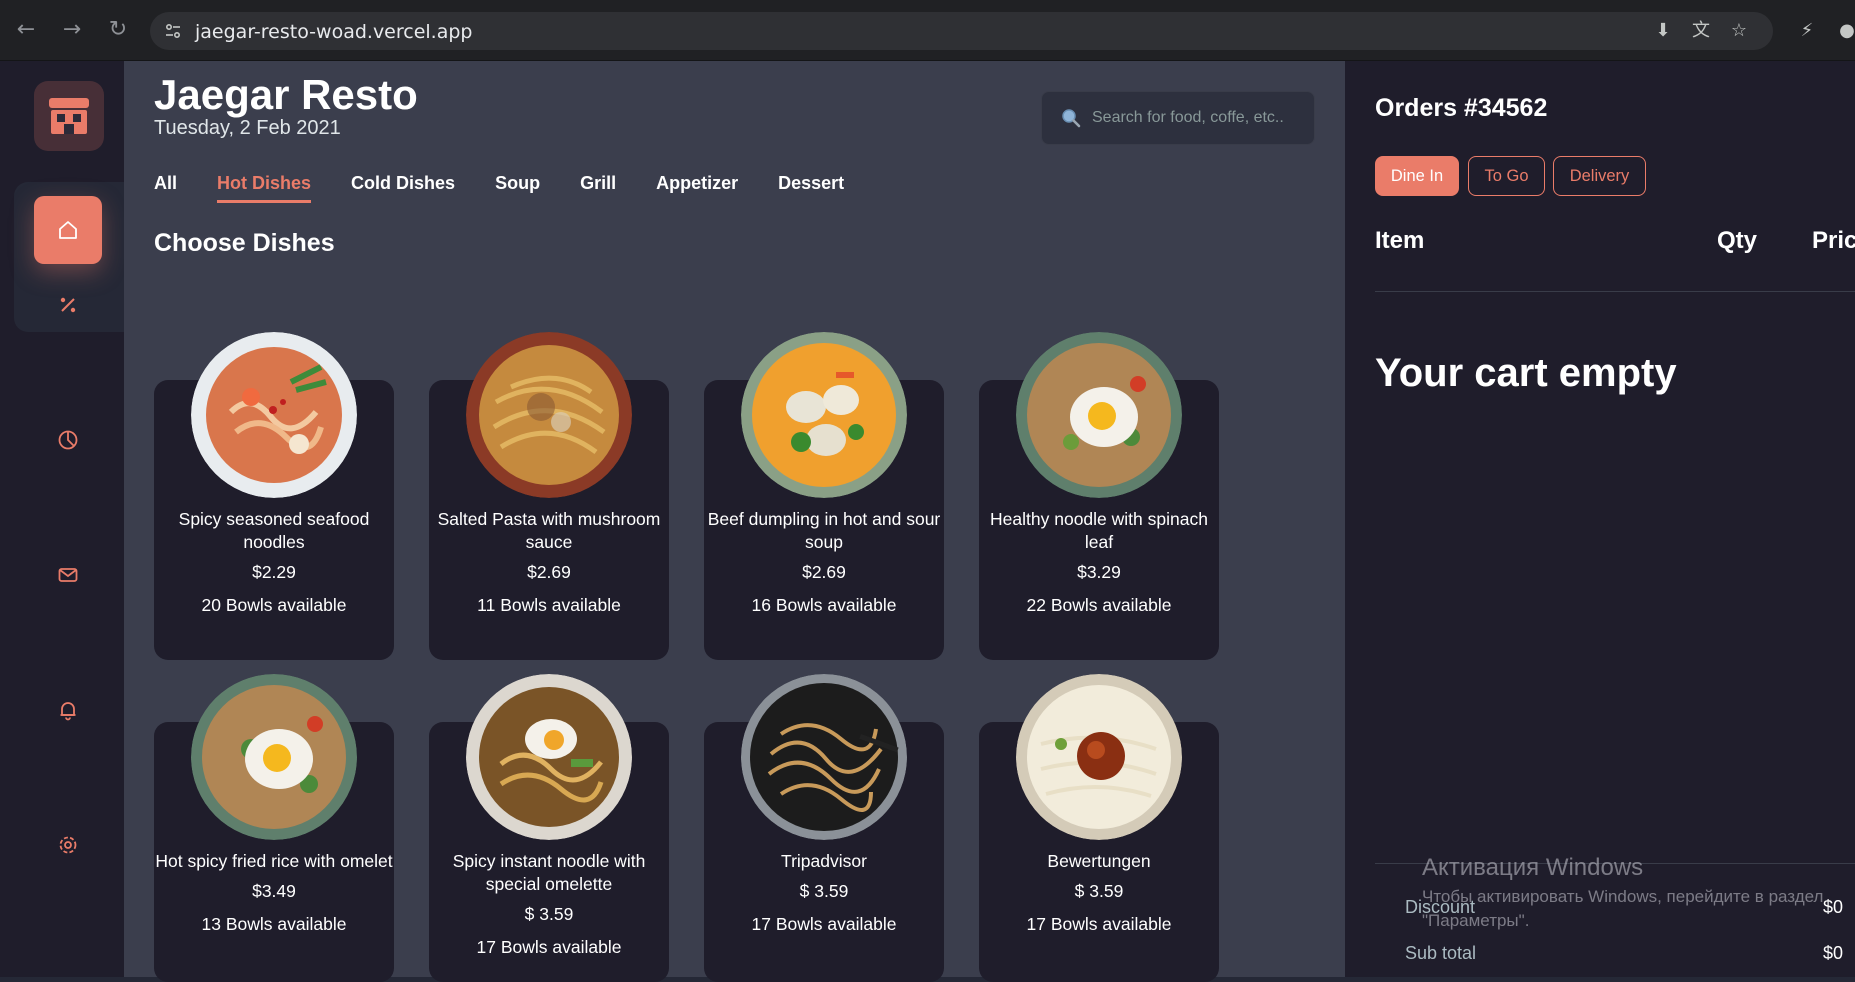  I want to click on tab-soup: Soup, so click(517, 188).